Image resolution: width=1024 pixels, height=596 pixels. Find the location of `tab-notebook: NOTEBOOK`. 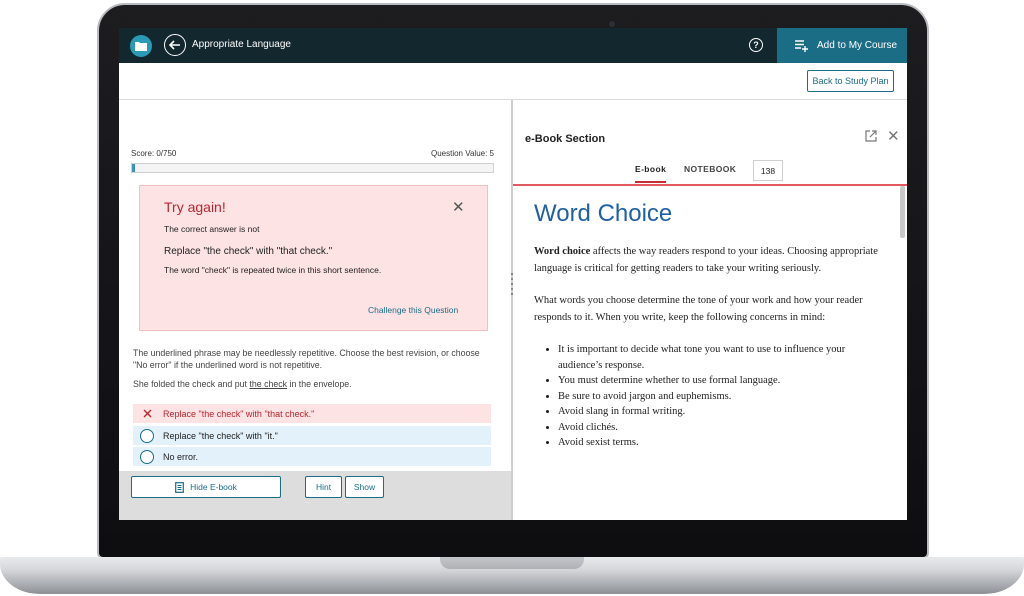

tab-notebook: NOTEBOOK is located at coordinates (710, 169).